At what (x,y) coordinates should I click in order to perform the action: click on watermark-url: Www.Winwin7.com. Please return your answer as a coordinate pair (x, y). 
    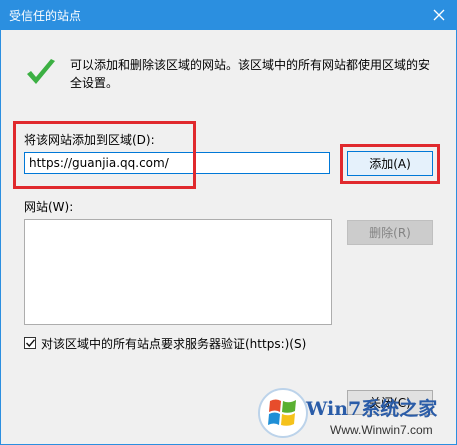
    Looking at the image, I should click on (381, 430).